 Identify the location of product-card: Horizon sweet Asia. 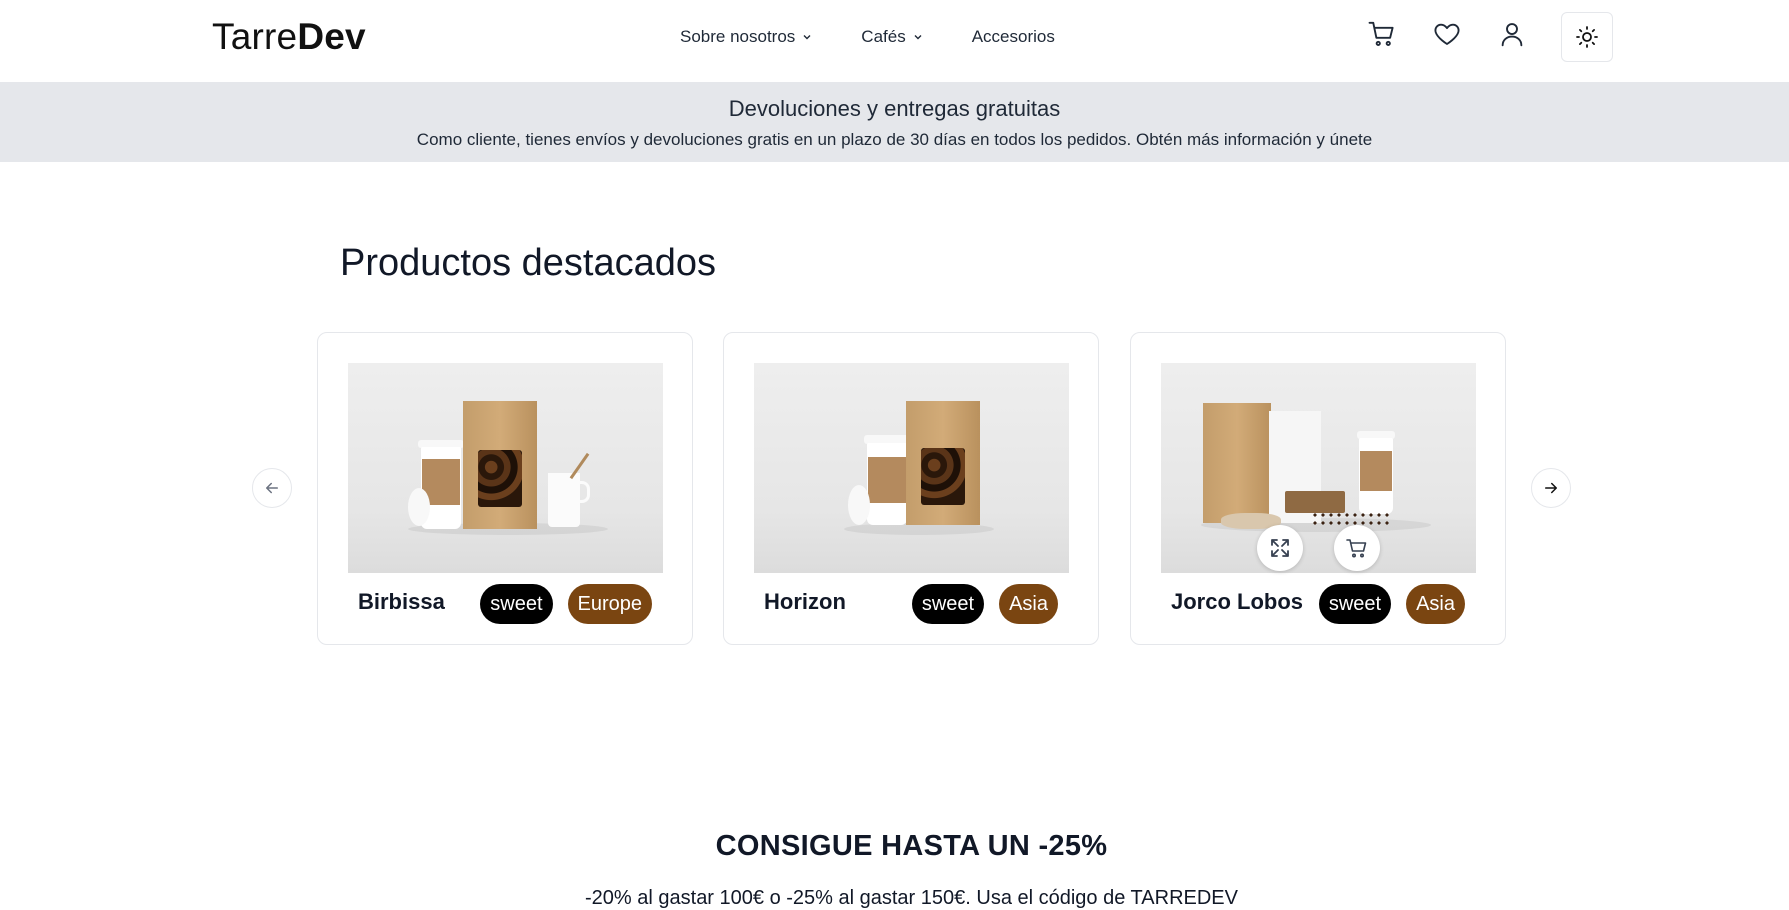
(911, 488).